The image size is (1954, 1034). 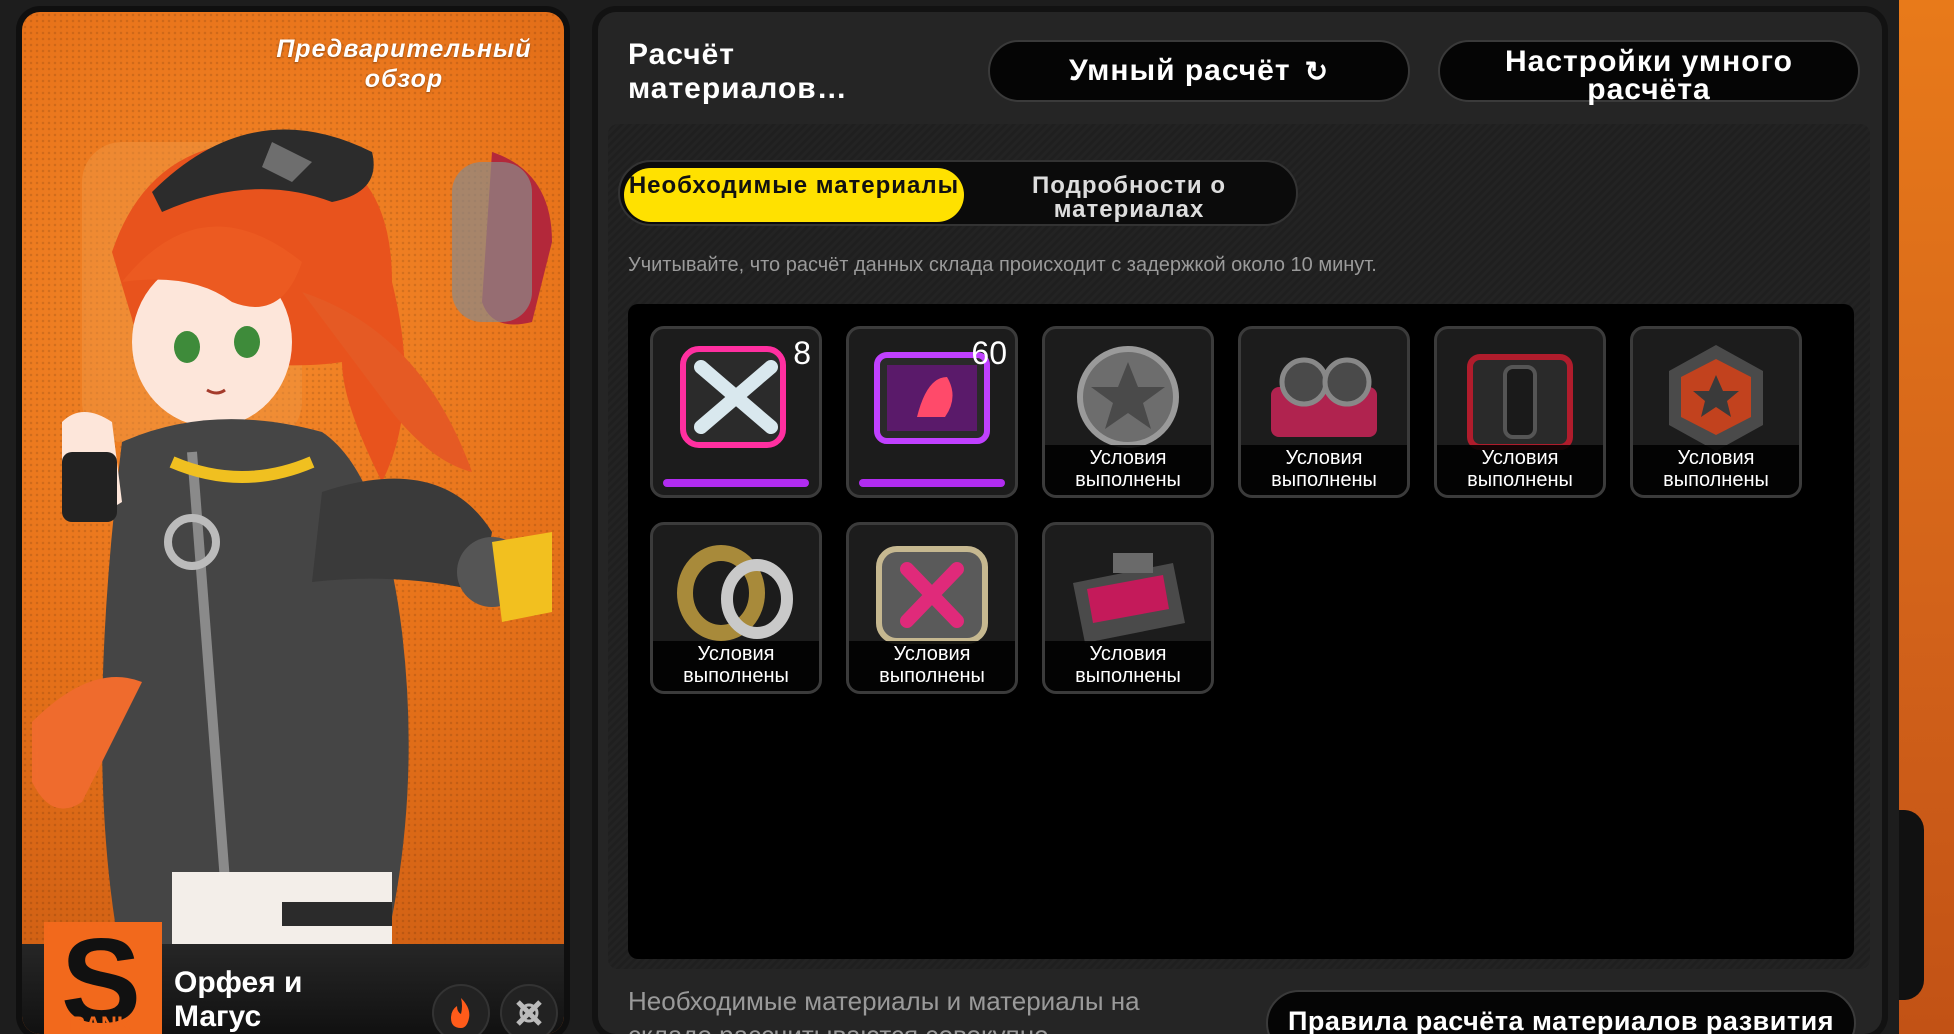 I want to click on red-hexagon-emblem-icon, so click(x=1716, y=398).